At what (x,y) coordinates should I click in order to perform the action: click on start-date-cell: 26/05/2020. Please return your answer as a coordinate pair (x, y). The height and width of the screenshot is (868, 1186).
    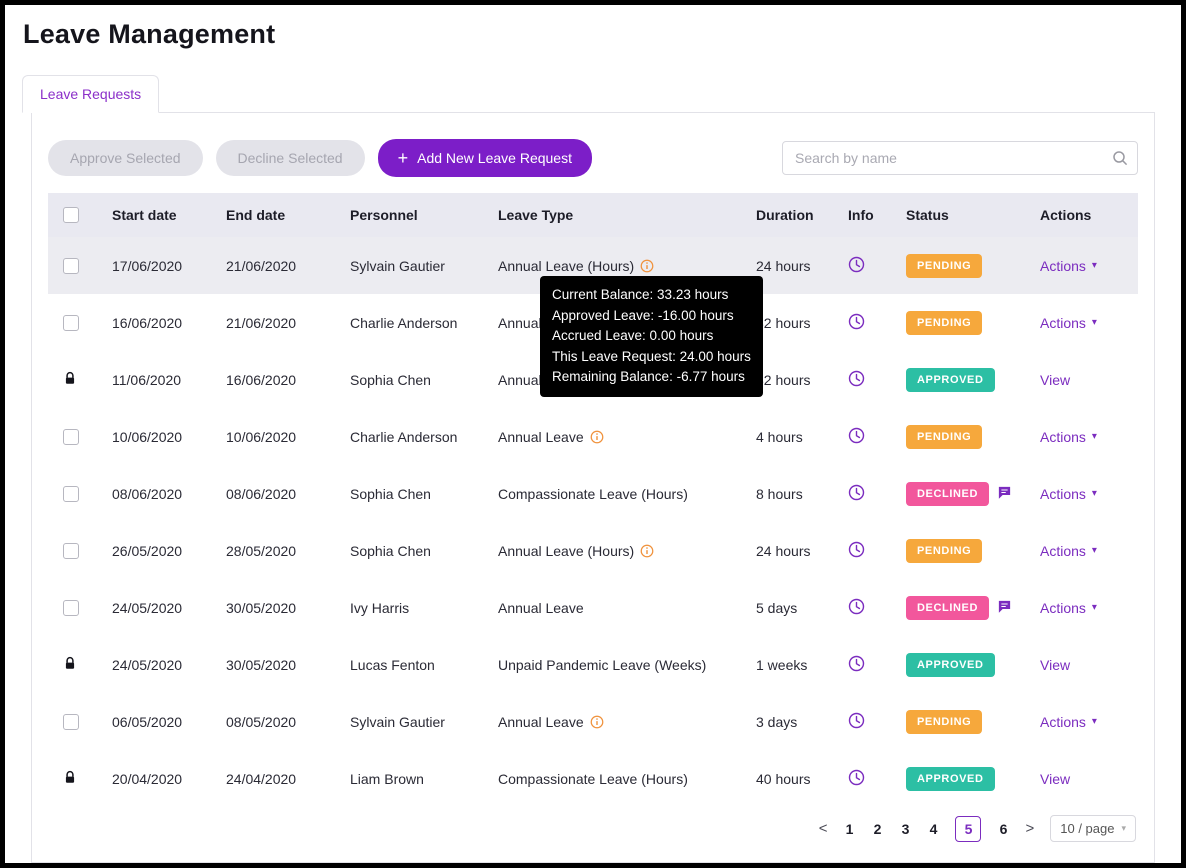
    Looking at the image, I should click on (147, 550).